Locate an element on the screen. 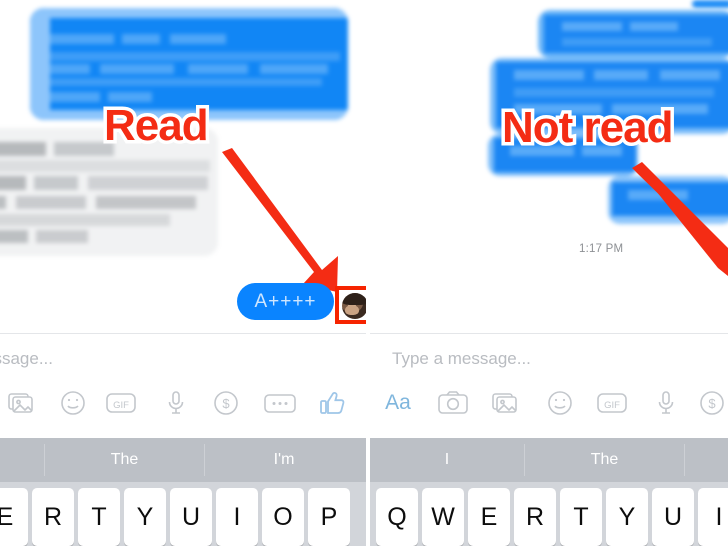 This screenshot has height=546, width=728. left-composer-icon-row: GIF $ is located at coordinates (183, 405).